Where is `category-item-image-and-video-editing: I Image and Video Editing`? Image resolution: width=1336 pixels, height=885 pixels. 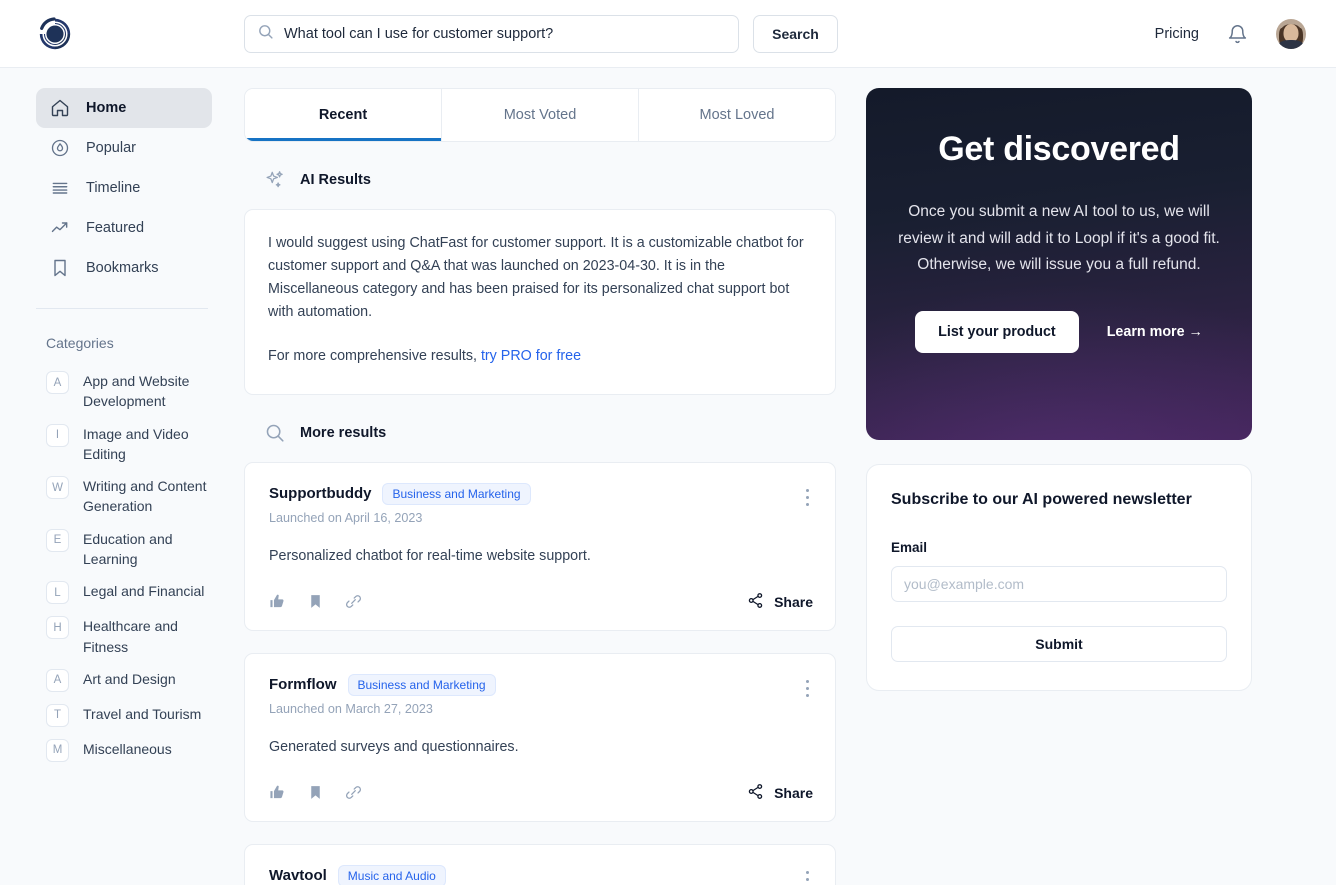 category-item-image-and-video-editing: I Image and Video Editing is located at coordinates (137, 444).